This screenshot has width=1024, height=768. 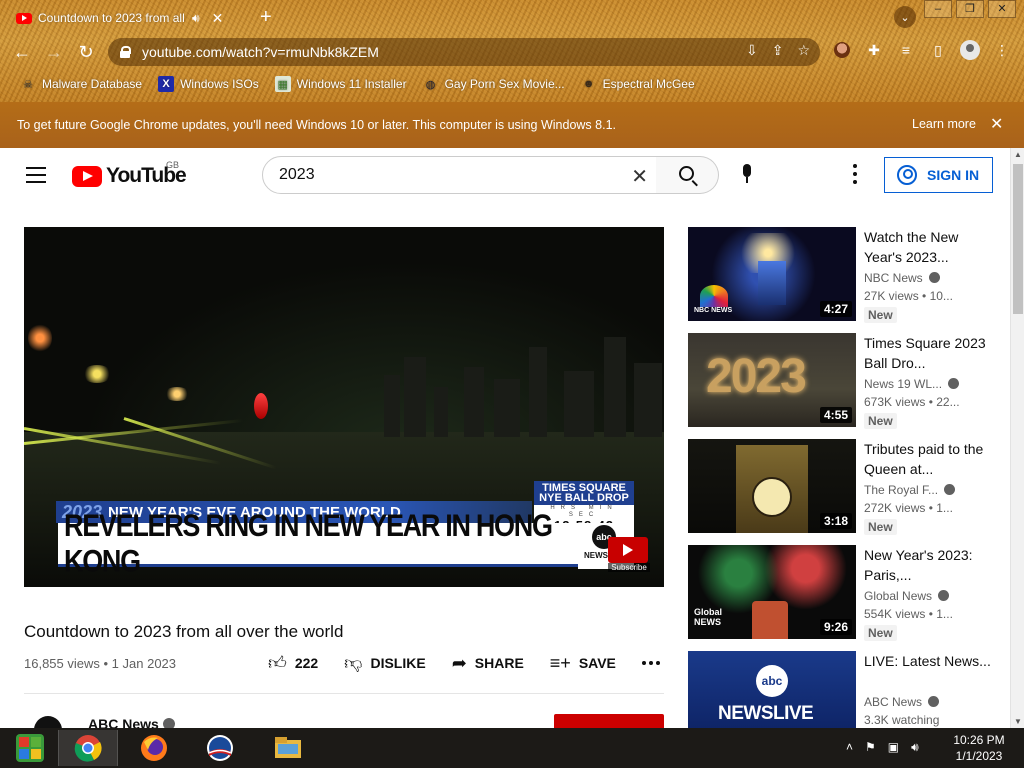 I want to click on reload-icon: ↻, so click(x=86, y=52).